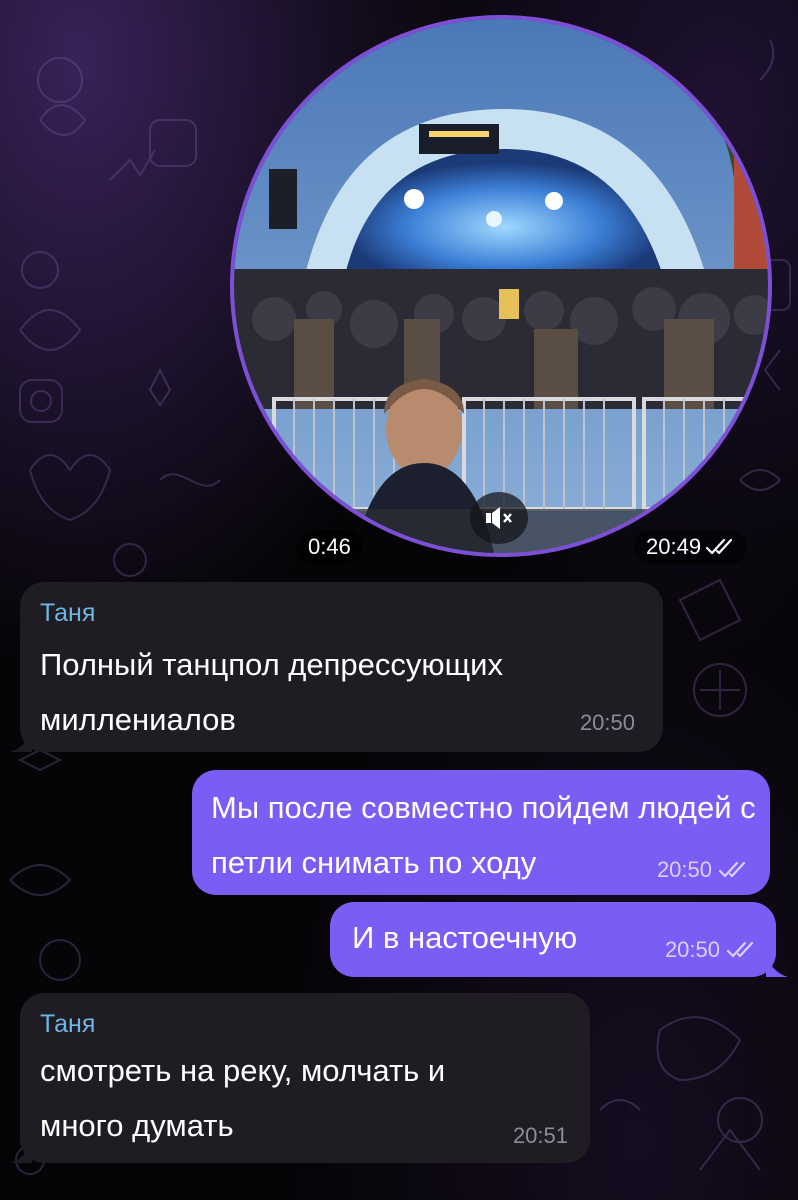  Describe the element at coordinates (138, 719) in the screenshot. I see `message-line: миллениалов` at that location.